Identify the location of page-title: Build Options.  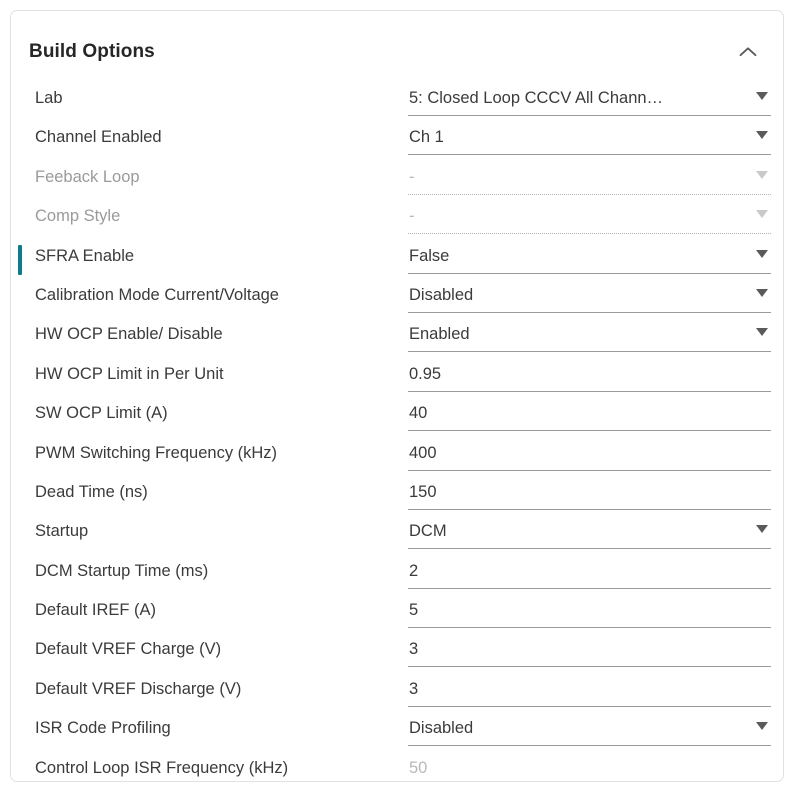
(92, 51).